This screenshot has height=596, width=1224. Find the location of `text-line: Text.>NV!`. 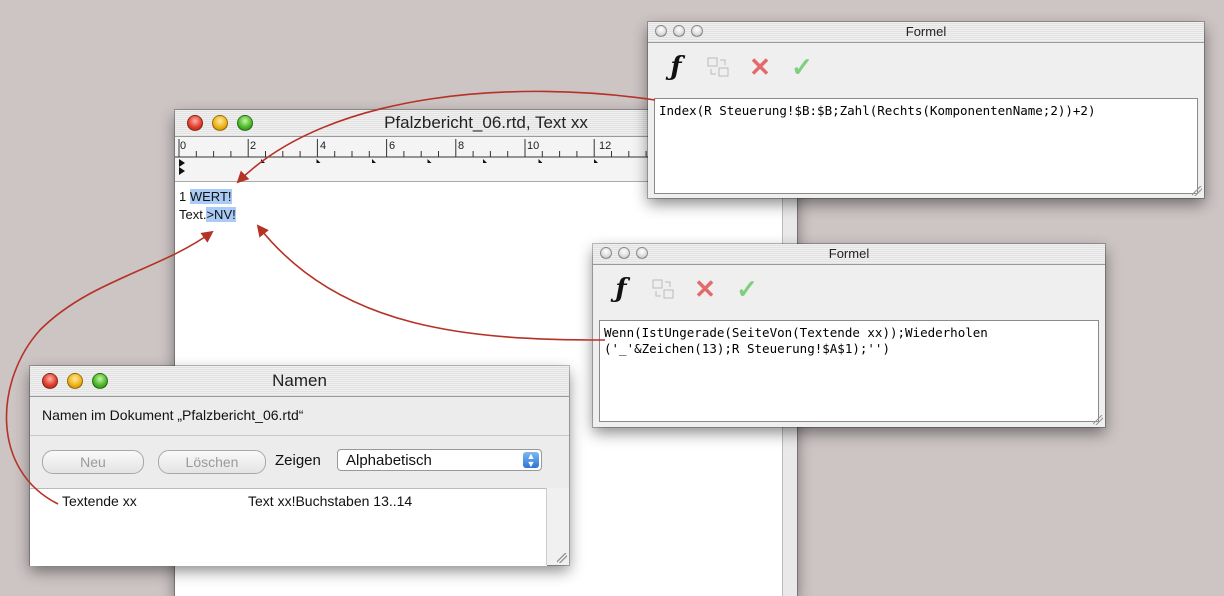

text-line: Text.>NV! is located at coordinates (486, 215).